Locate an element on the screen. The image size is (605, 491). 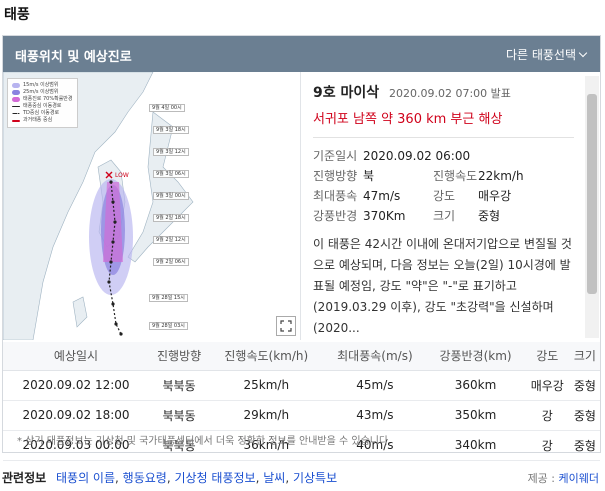
column-header: 강풍반경(km) is located at coordinates (475, 356).